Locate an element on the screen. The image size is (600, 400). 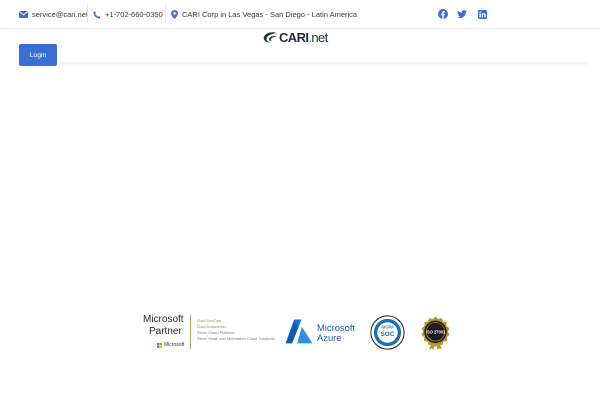
gold-divider is located at coordinates (190, 332).